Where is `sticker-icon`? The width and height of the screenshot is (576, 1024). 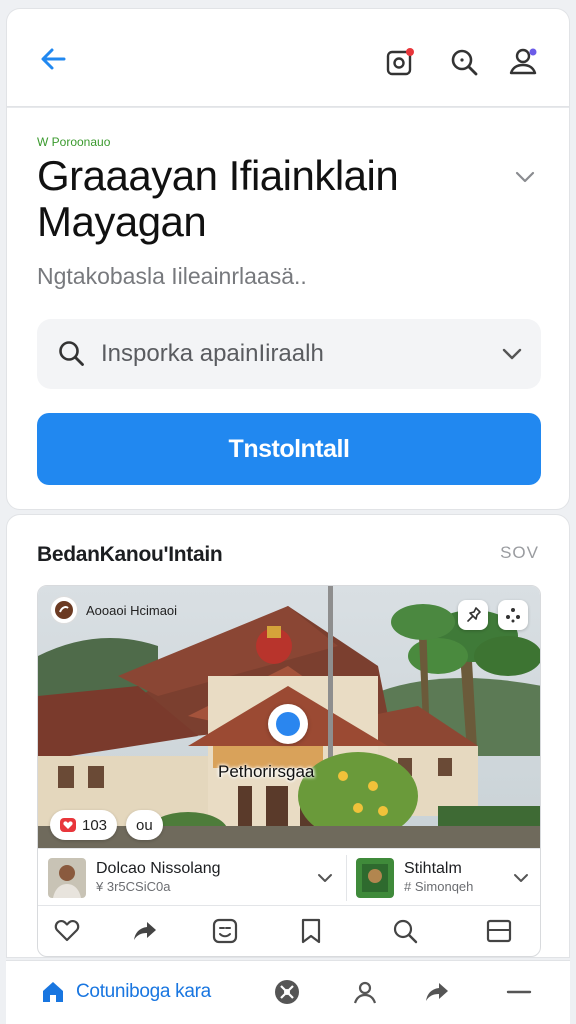 sticker-icon is located at coordinates (225, 931).